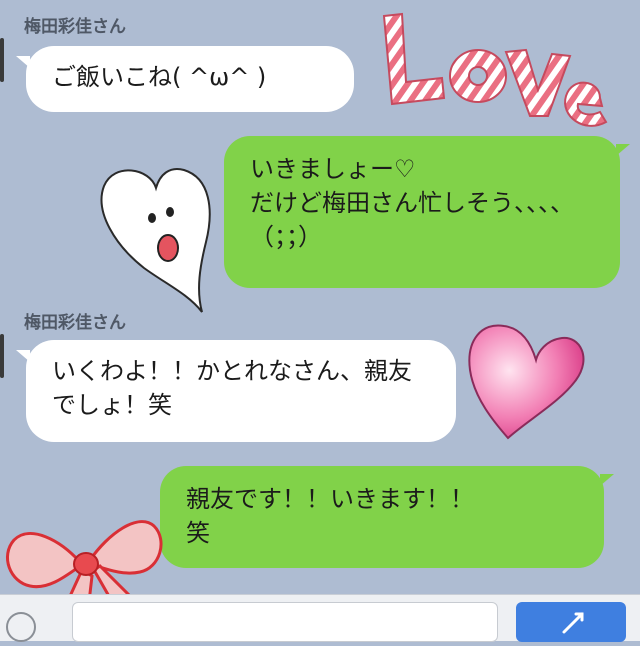 This screenshot has width=640, height=646. I want to click on send-button, so click(571, 622).